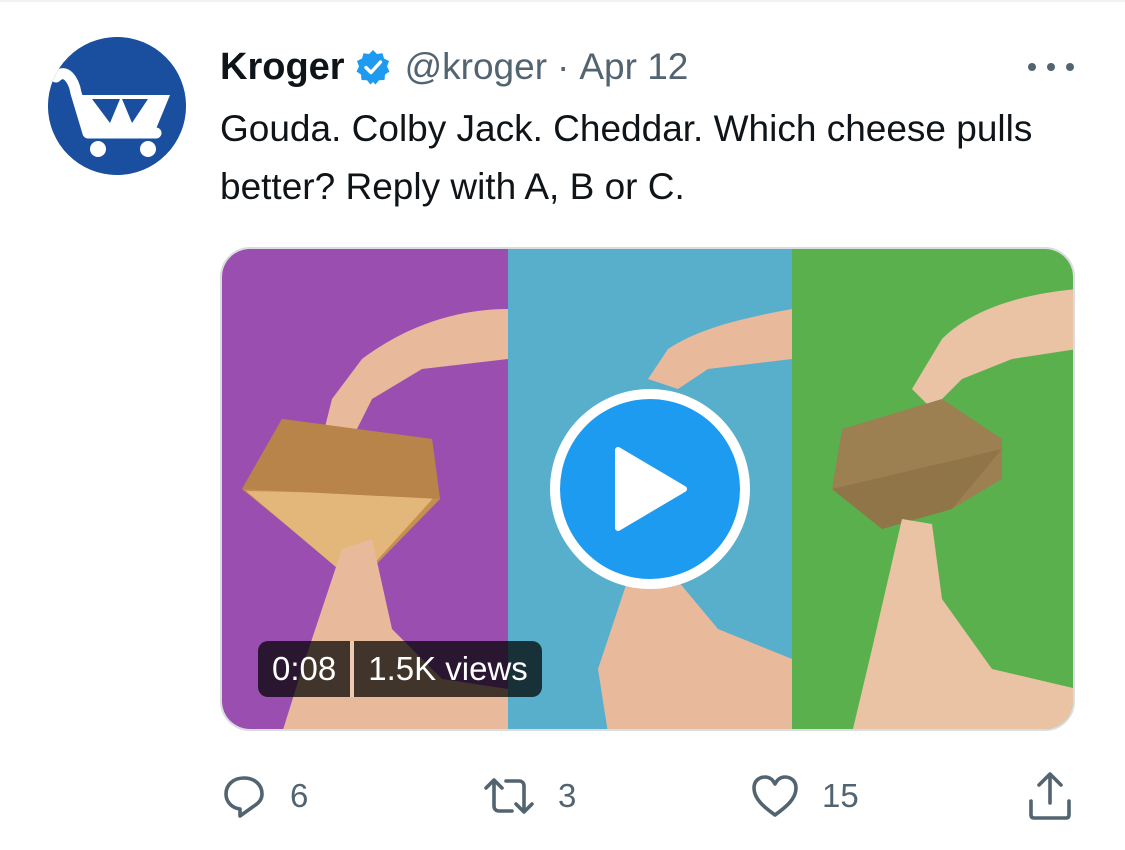  Describe the element at coordinates (633, 67) in the screenshot. I see `tweet-date: Apr 12` at that location.